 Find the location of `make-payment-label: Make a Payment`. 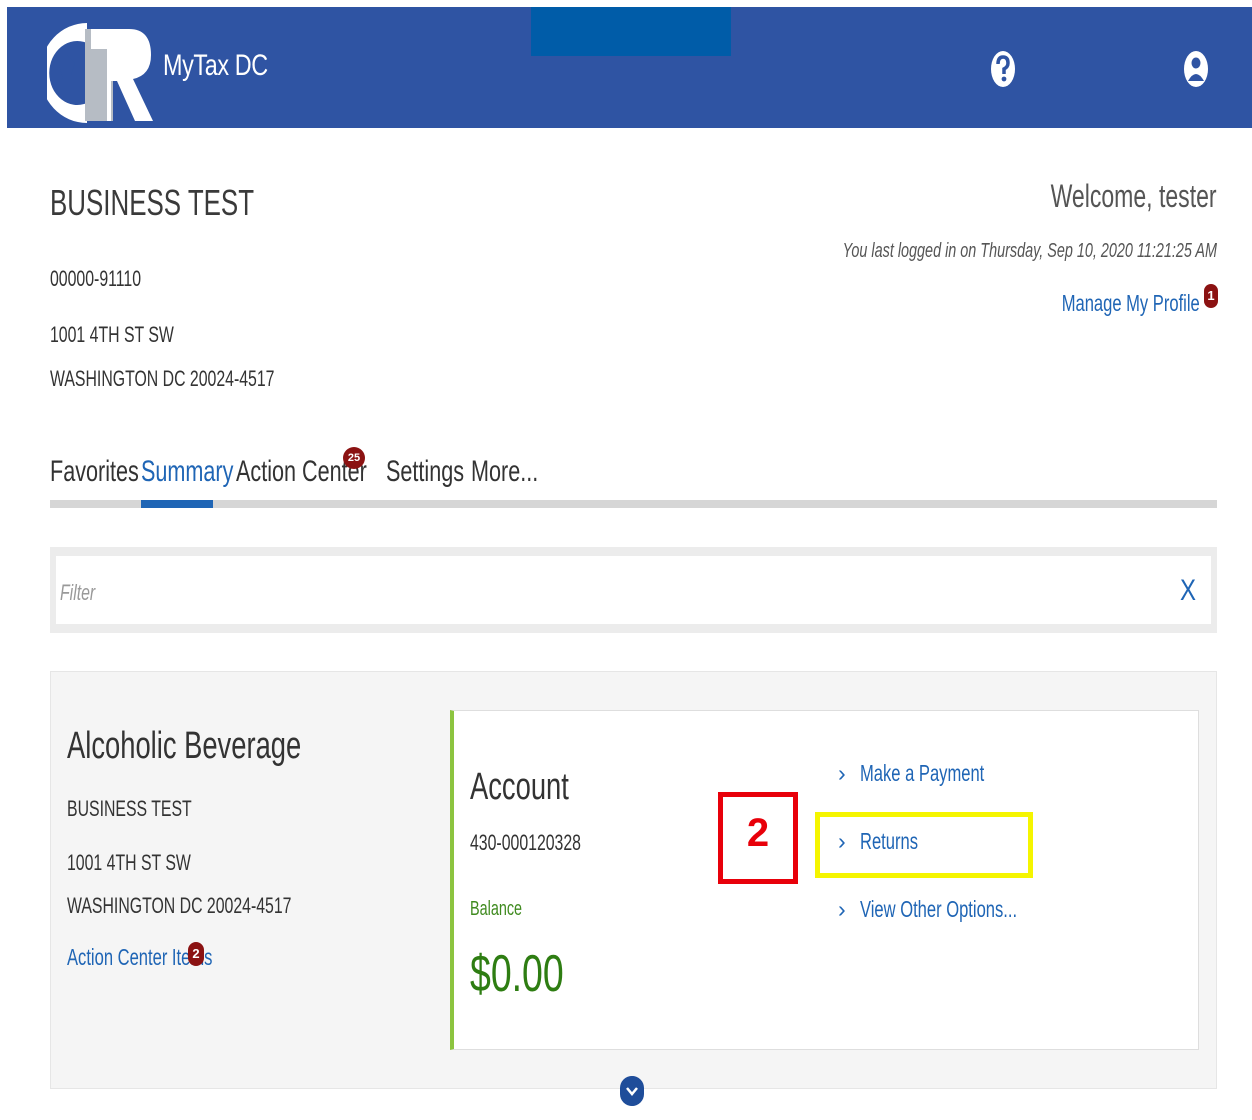

make-payment-label: Make a Payment is located at coordinates (922, 773).